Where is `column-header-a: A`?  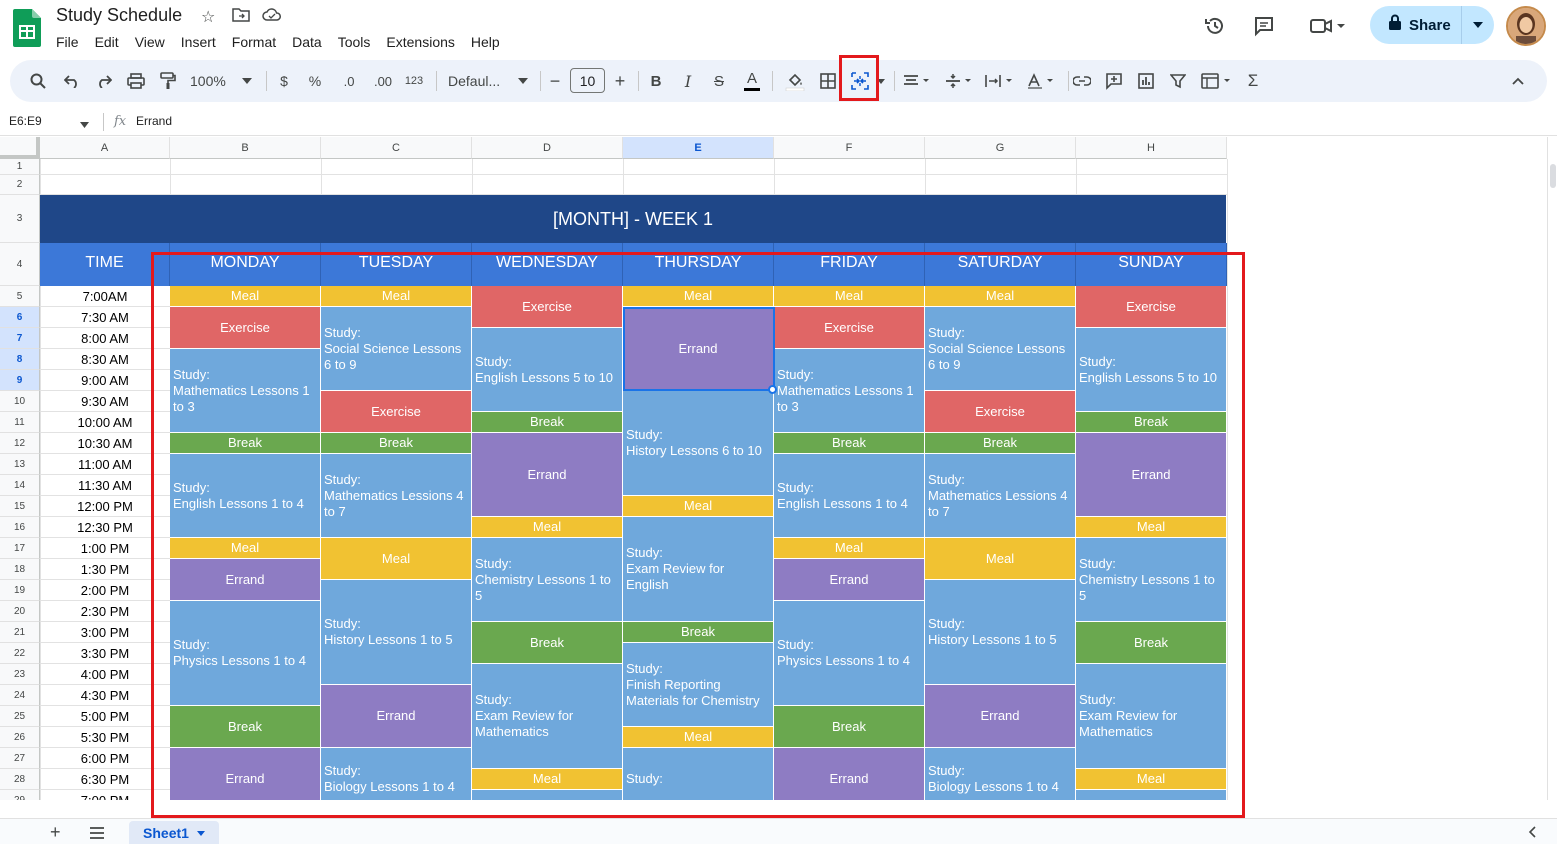
column-header-a: A is located at coordinates (105, 148).